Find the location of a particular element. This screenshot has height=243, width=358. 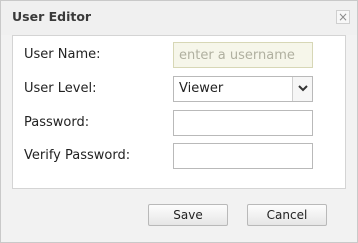

chevron-down-icon is located at coordinates (303, 88).